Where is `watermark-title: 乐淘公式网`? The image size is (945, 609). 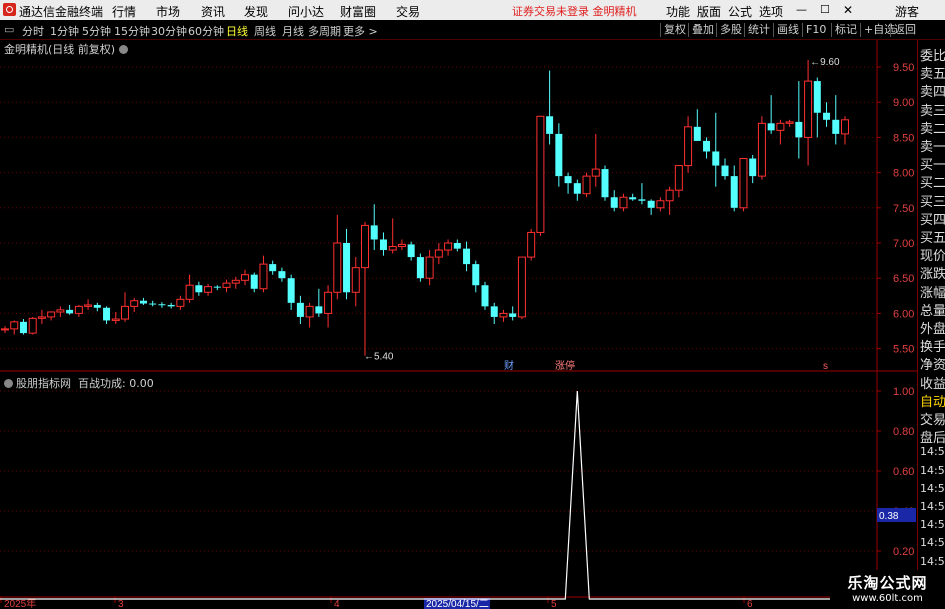 watermark-title: 乐淘公式网 is located at coordinates (887, 583).